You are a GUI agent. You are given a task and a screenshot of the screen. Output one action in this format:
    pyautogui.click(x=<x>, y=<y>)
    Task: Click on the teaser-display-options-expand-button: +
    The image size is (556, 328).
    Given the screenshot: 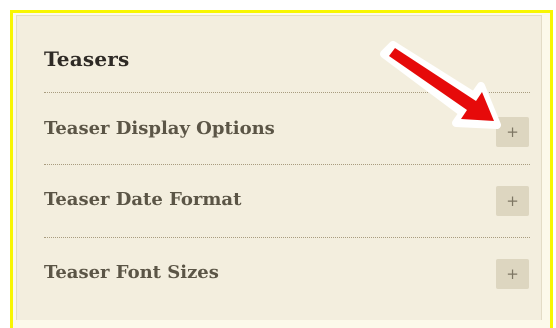 What is the action you would take?
    pyautogui.click(x=512, y=132)
    